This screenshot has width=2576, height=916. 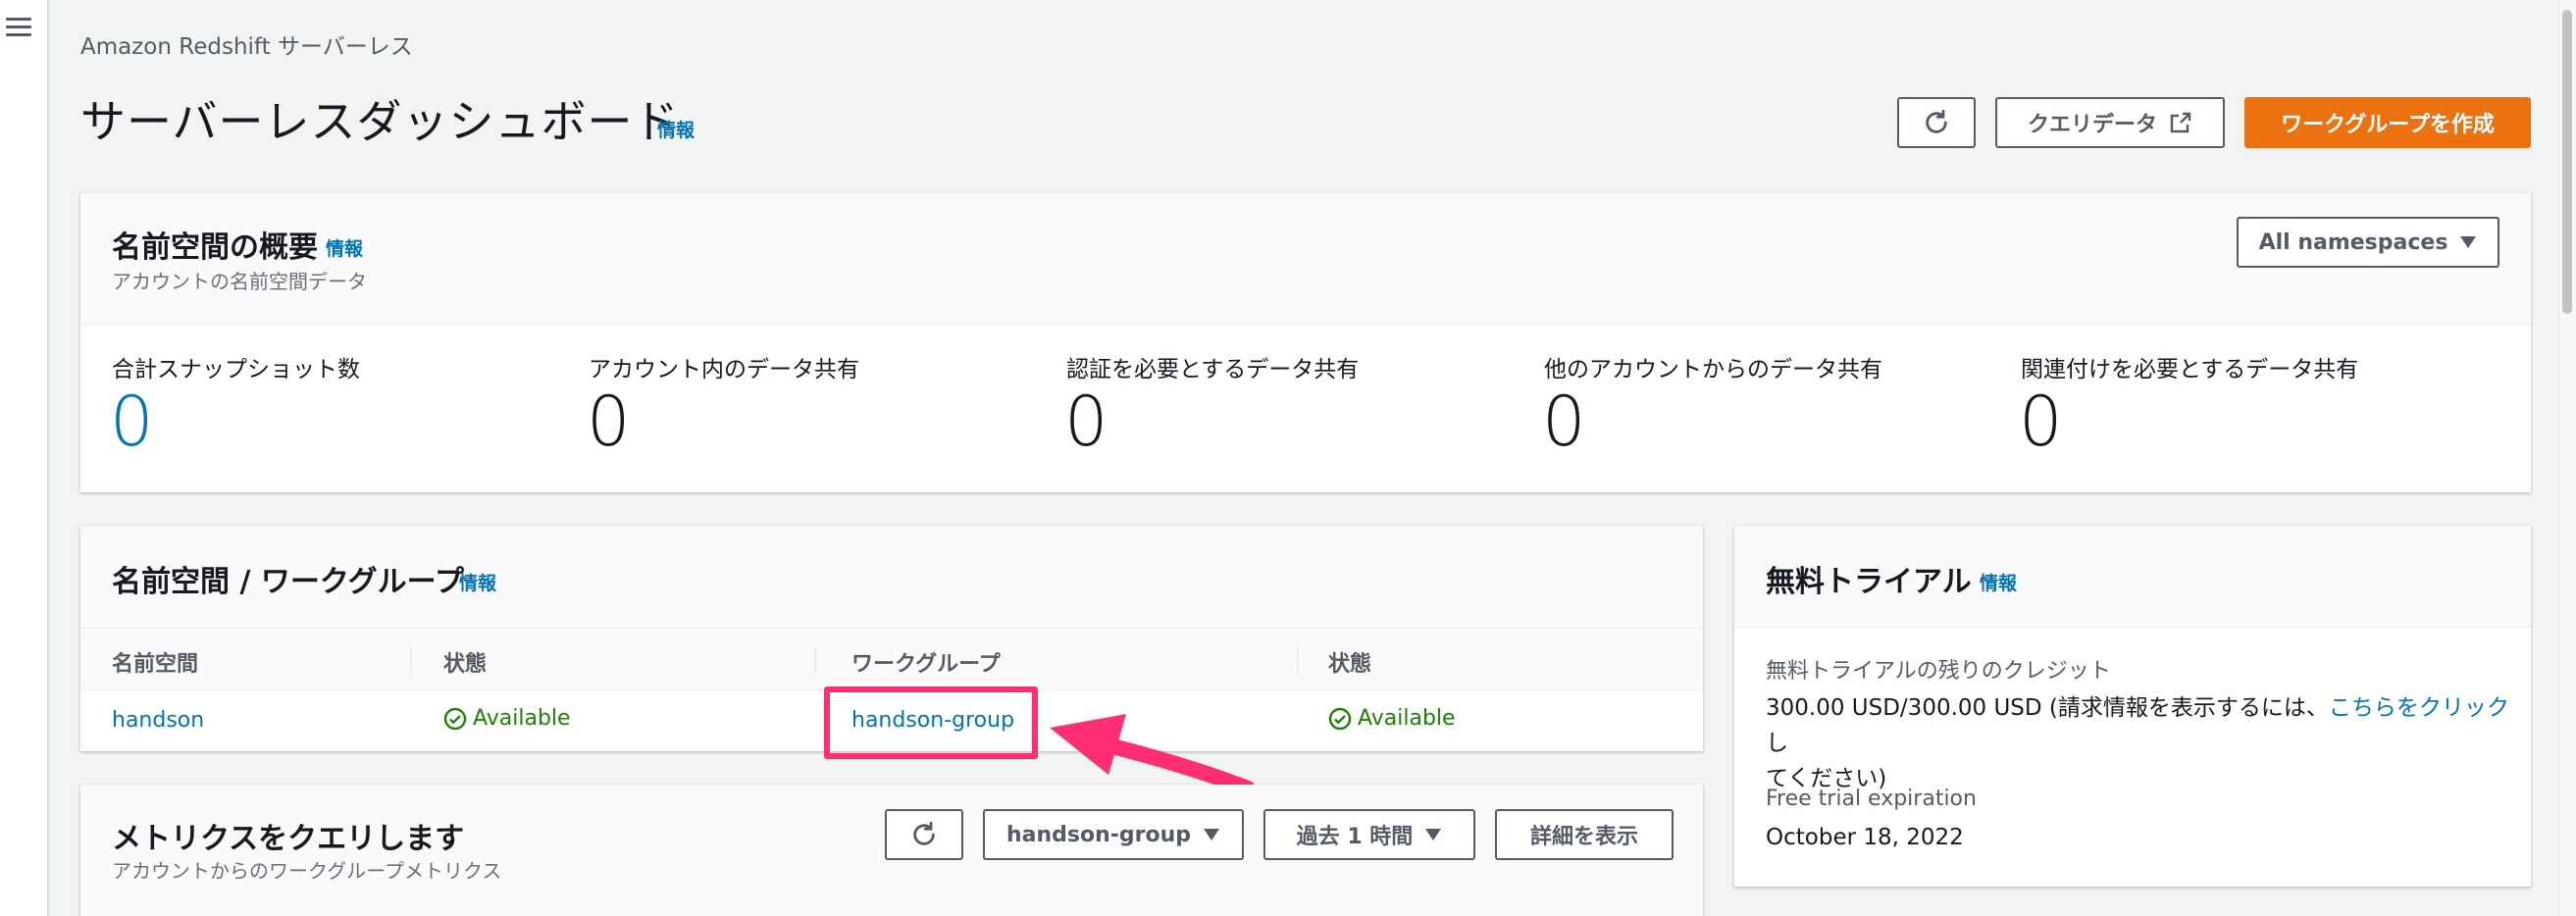 What do you see at coordinates (2092, 125) in the screenshot?
I see `query-data-label: クエリデータ` at bounding box center [2092, 125].